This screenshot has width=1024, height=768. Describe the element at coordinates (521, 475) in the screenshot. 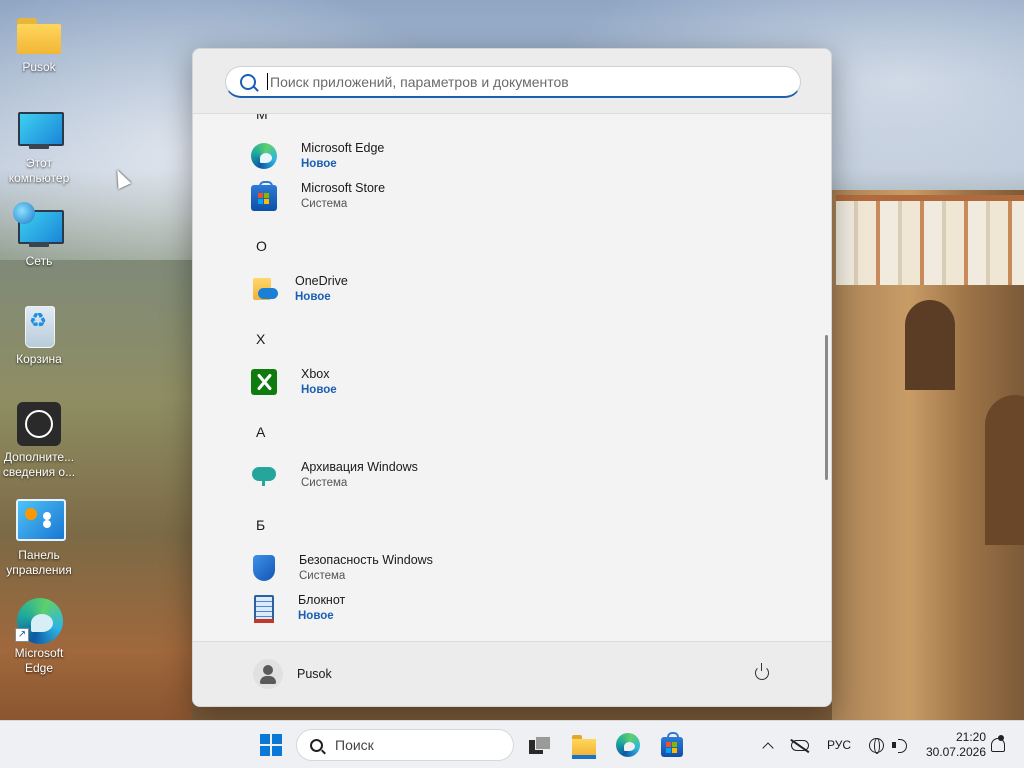

I see `app-item-windows-backup: Архивация Windows Система` at that location.